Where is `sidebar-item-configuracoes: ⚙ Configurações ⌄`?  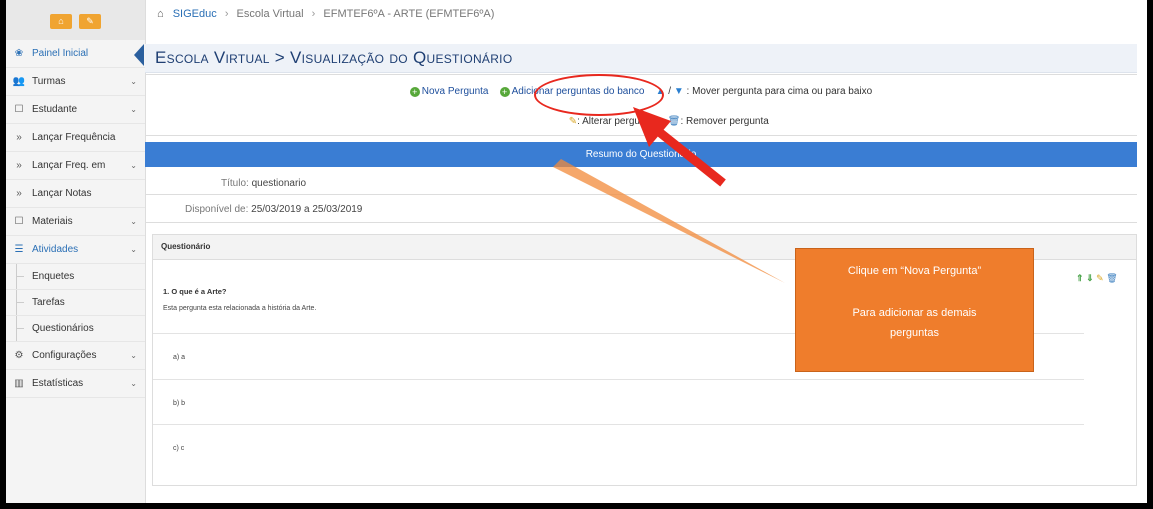 sidebar-item-configuracoes: ⚙ Configurações ⌄ is located at coordinates (75, 356).